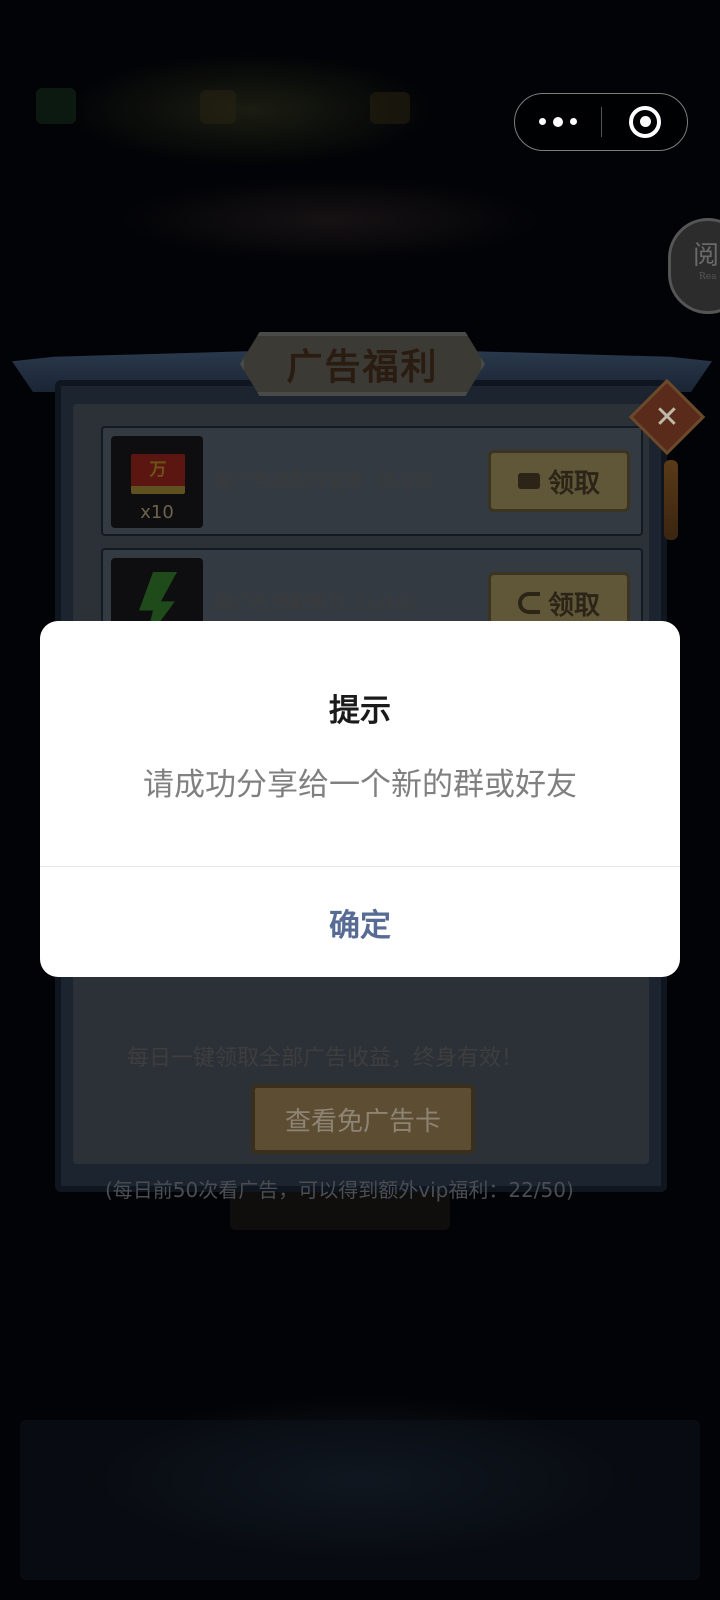 This screenshot has width=720, height=1600. What do you see at coordinates (558, 121) in the screenshot?
I see `more-dots-icon` at bounding box center [558, 121].